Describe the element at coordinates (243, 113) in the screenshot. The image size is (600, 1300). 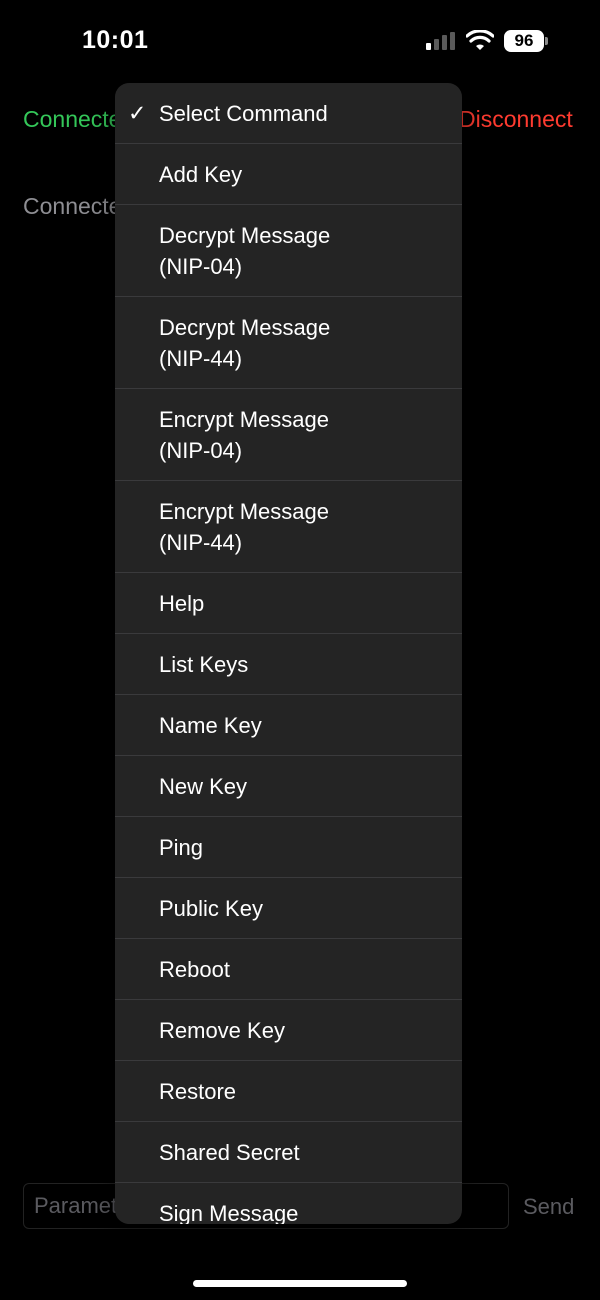
I see `menu-item-label: Select Command` at that location.